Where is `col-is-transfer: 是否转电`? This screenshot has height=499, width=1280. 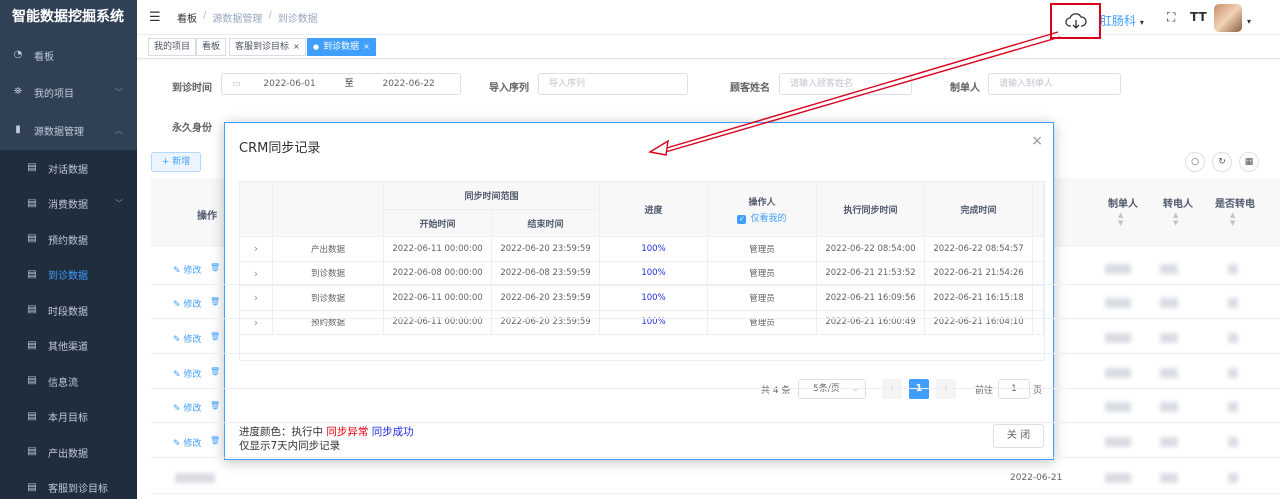
col-is-transfer: 是否转电 is located at coordinates (1235, 204).